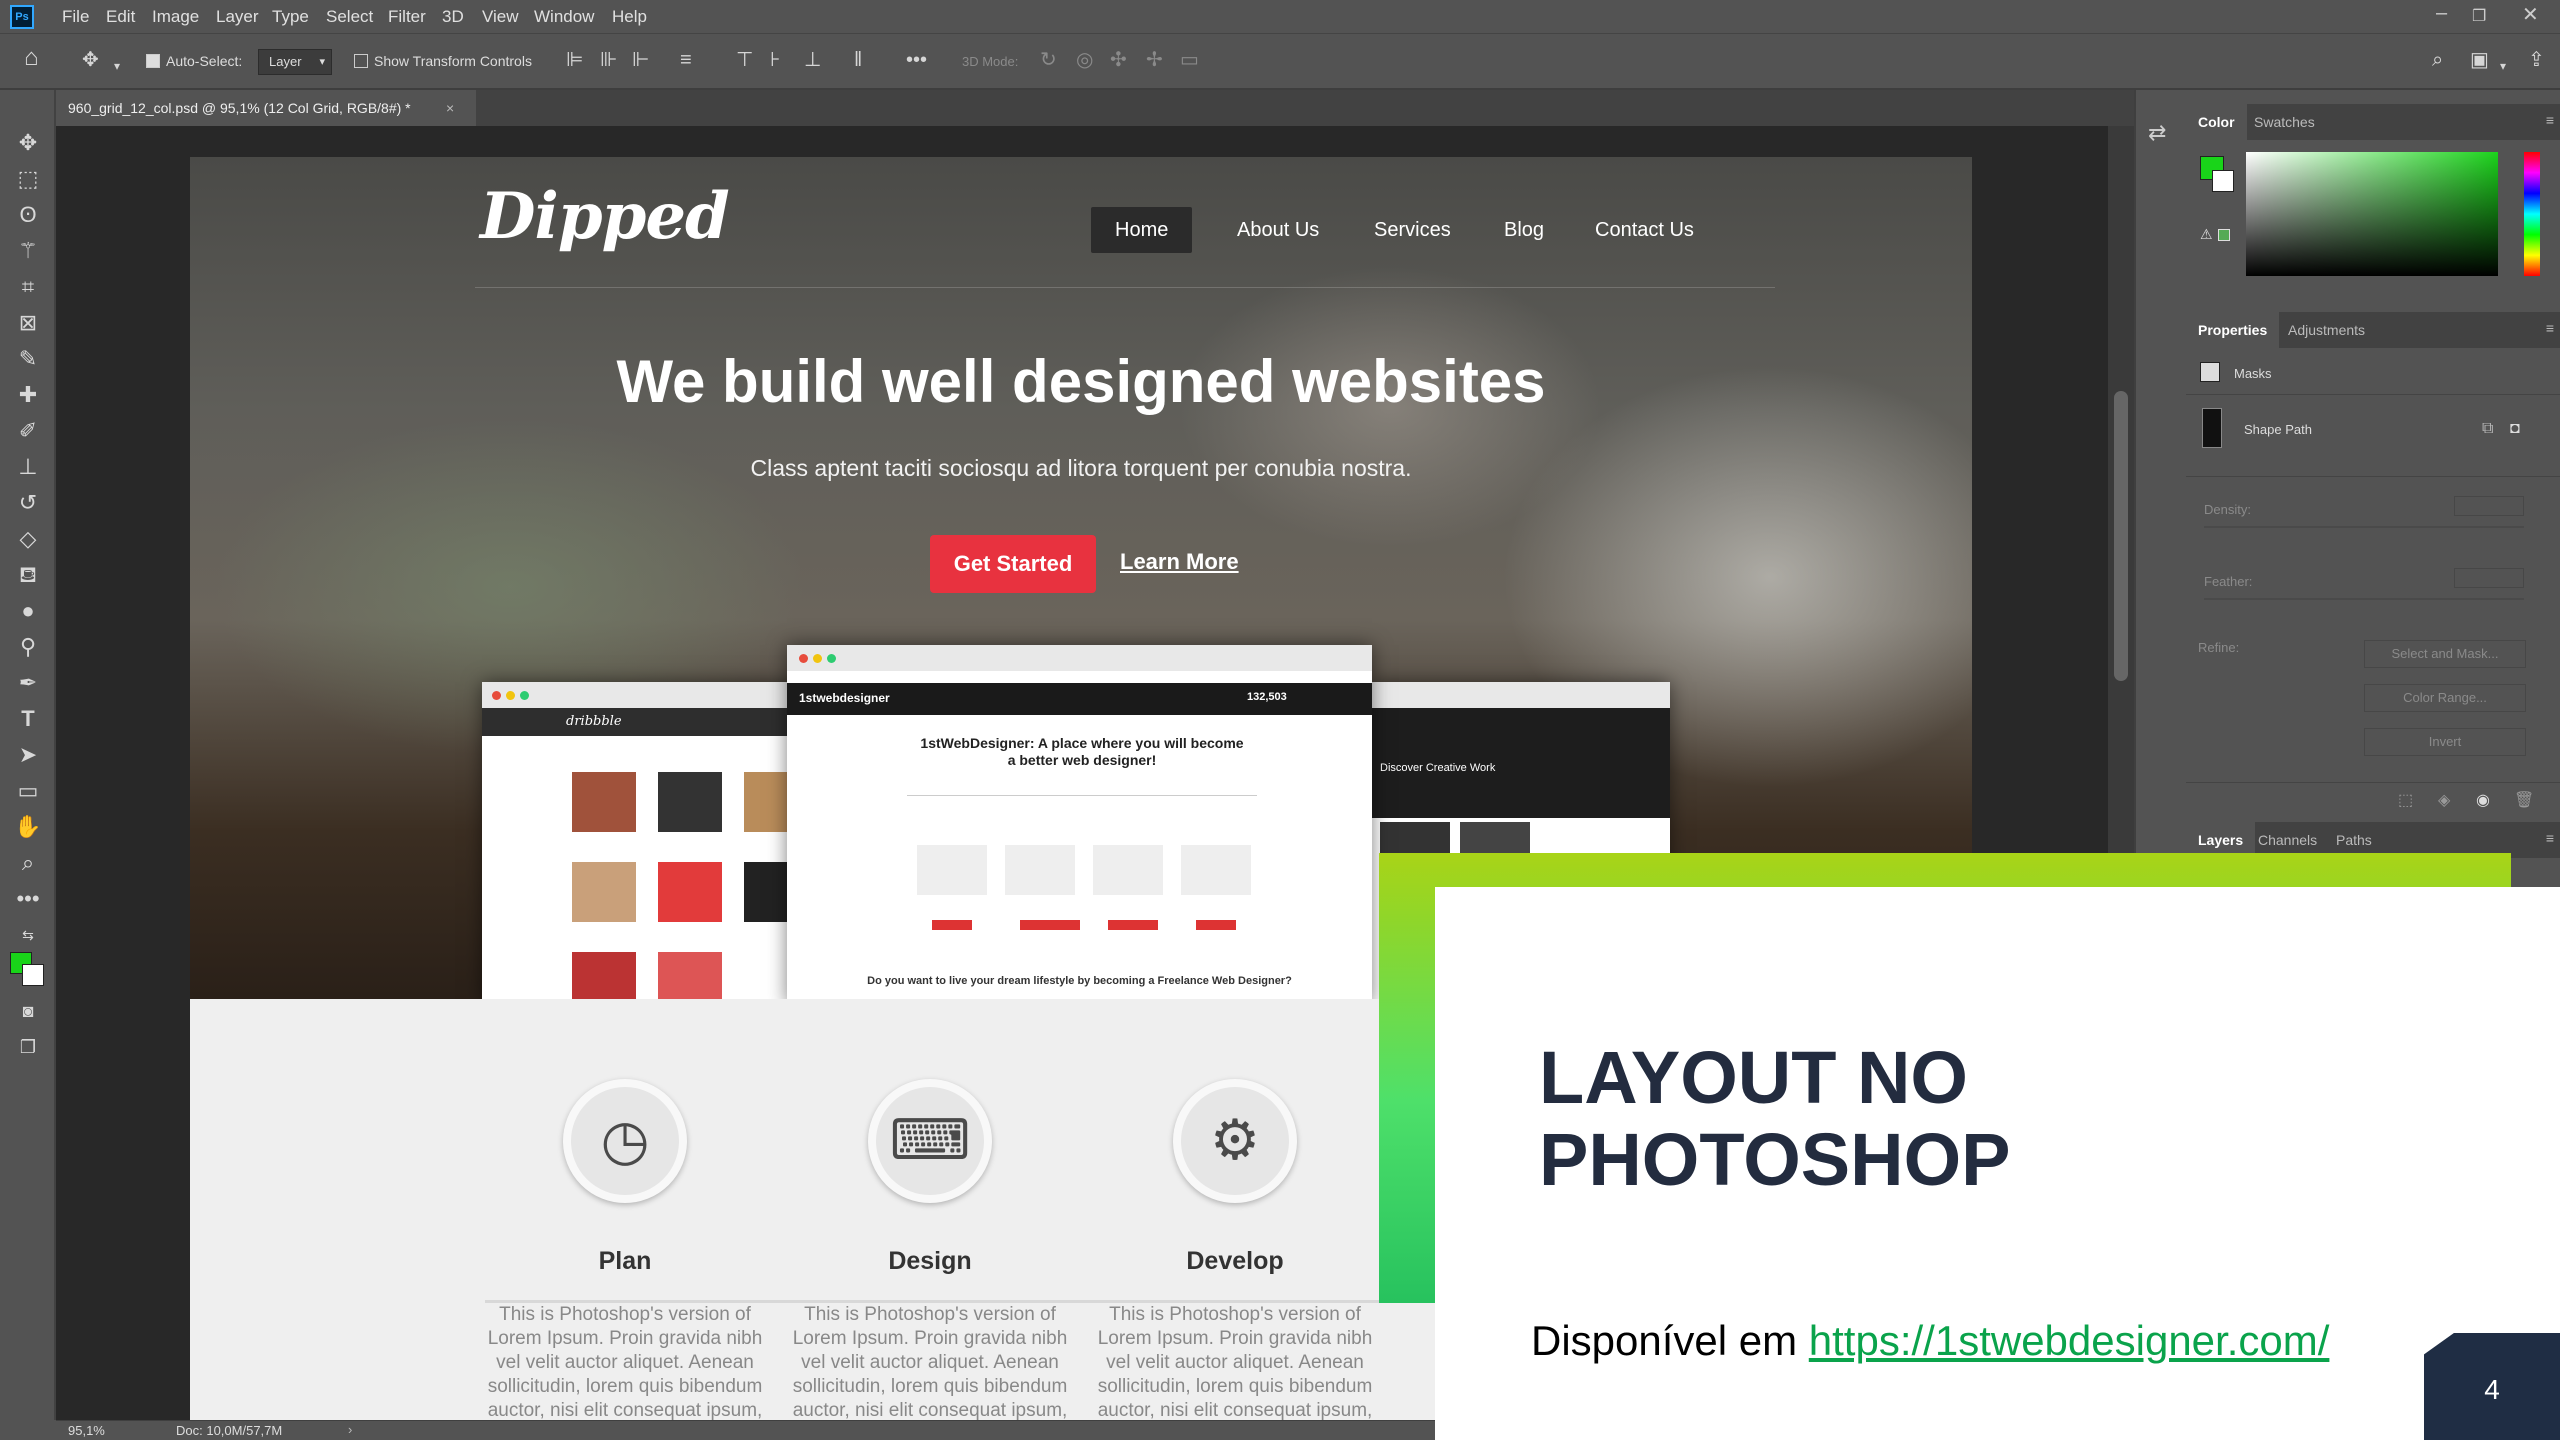 This screenshot has width=2560, height=1440. Describe the element at coordinates (28, 935) in the screenshot. I see `swap-colors-icon: ⇆` at that location.